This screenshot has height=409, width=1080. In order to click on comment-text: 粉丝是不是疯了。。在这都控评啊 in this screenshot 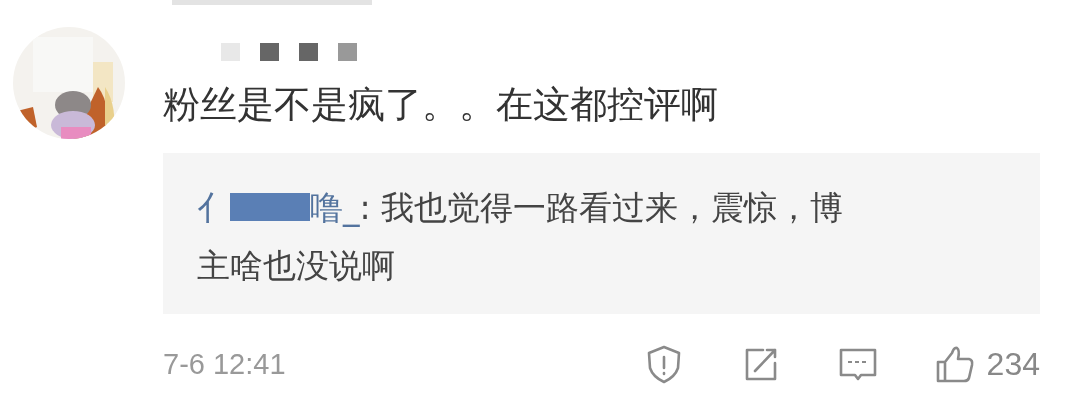, I will do `click(441, 105)`.